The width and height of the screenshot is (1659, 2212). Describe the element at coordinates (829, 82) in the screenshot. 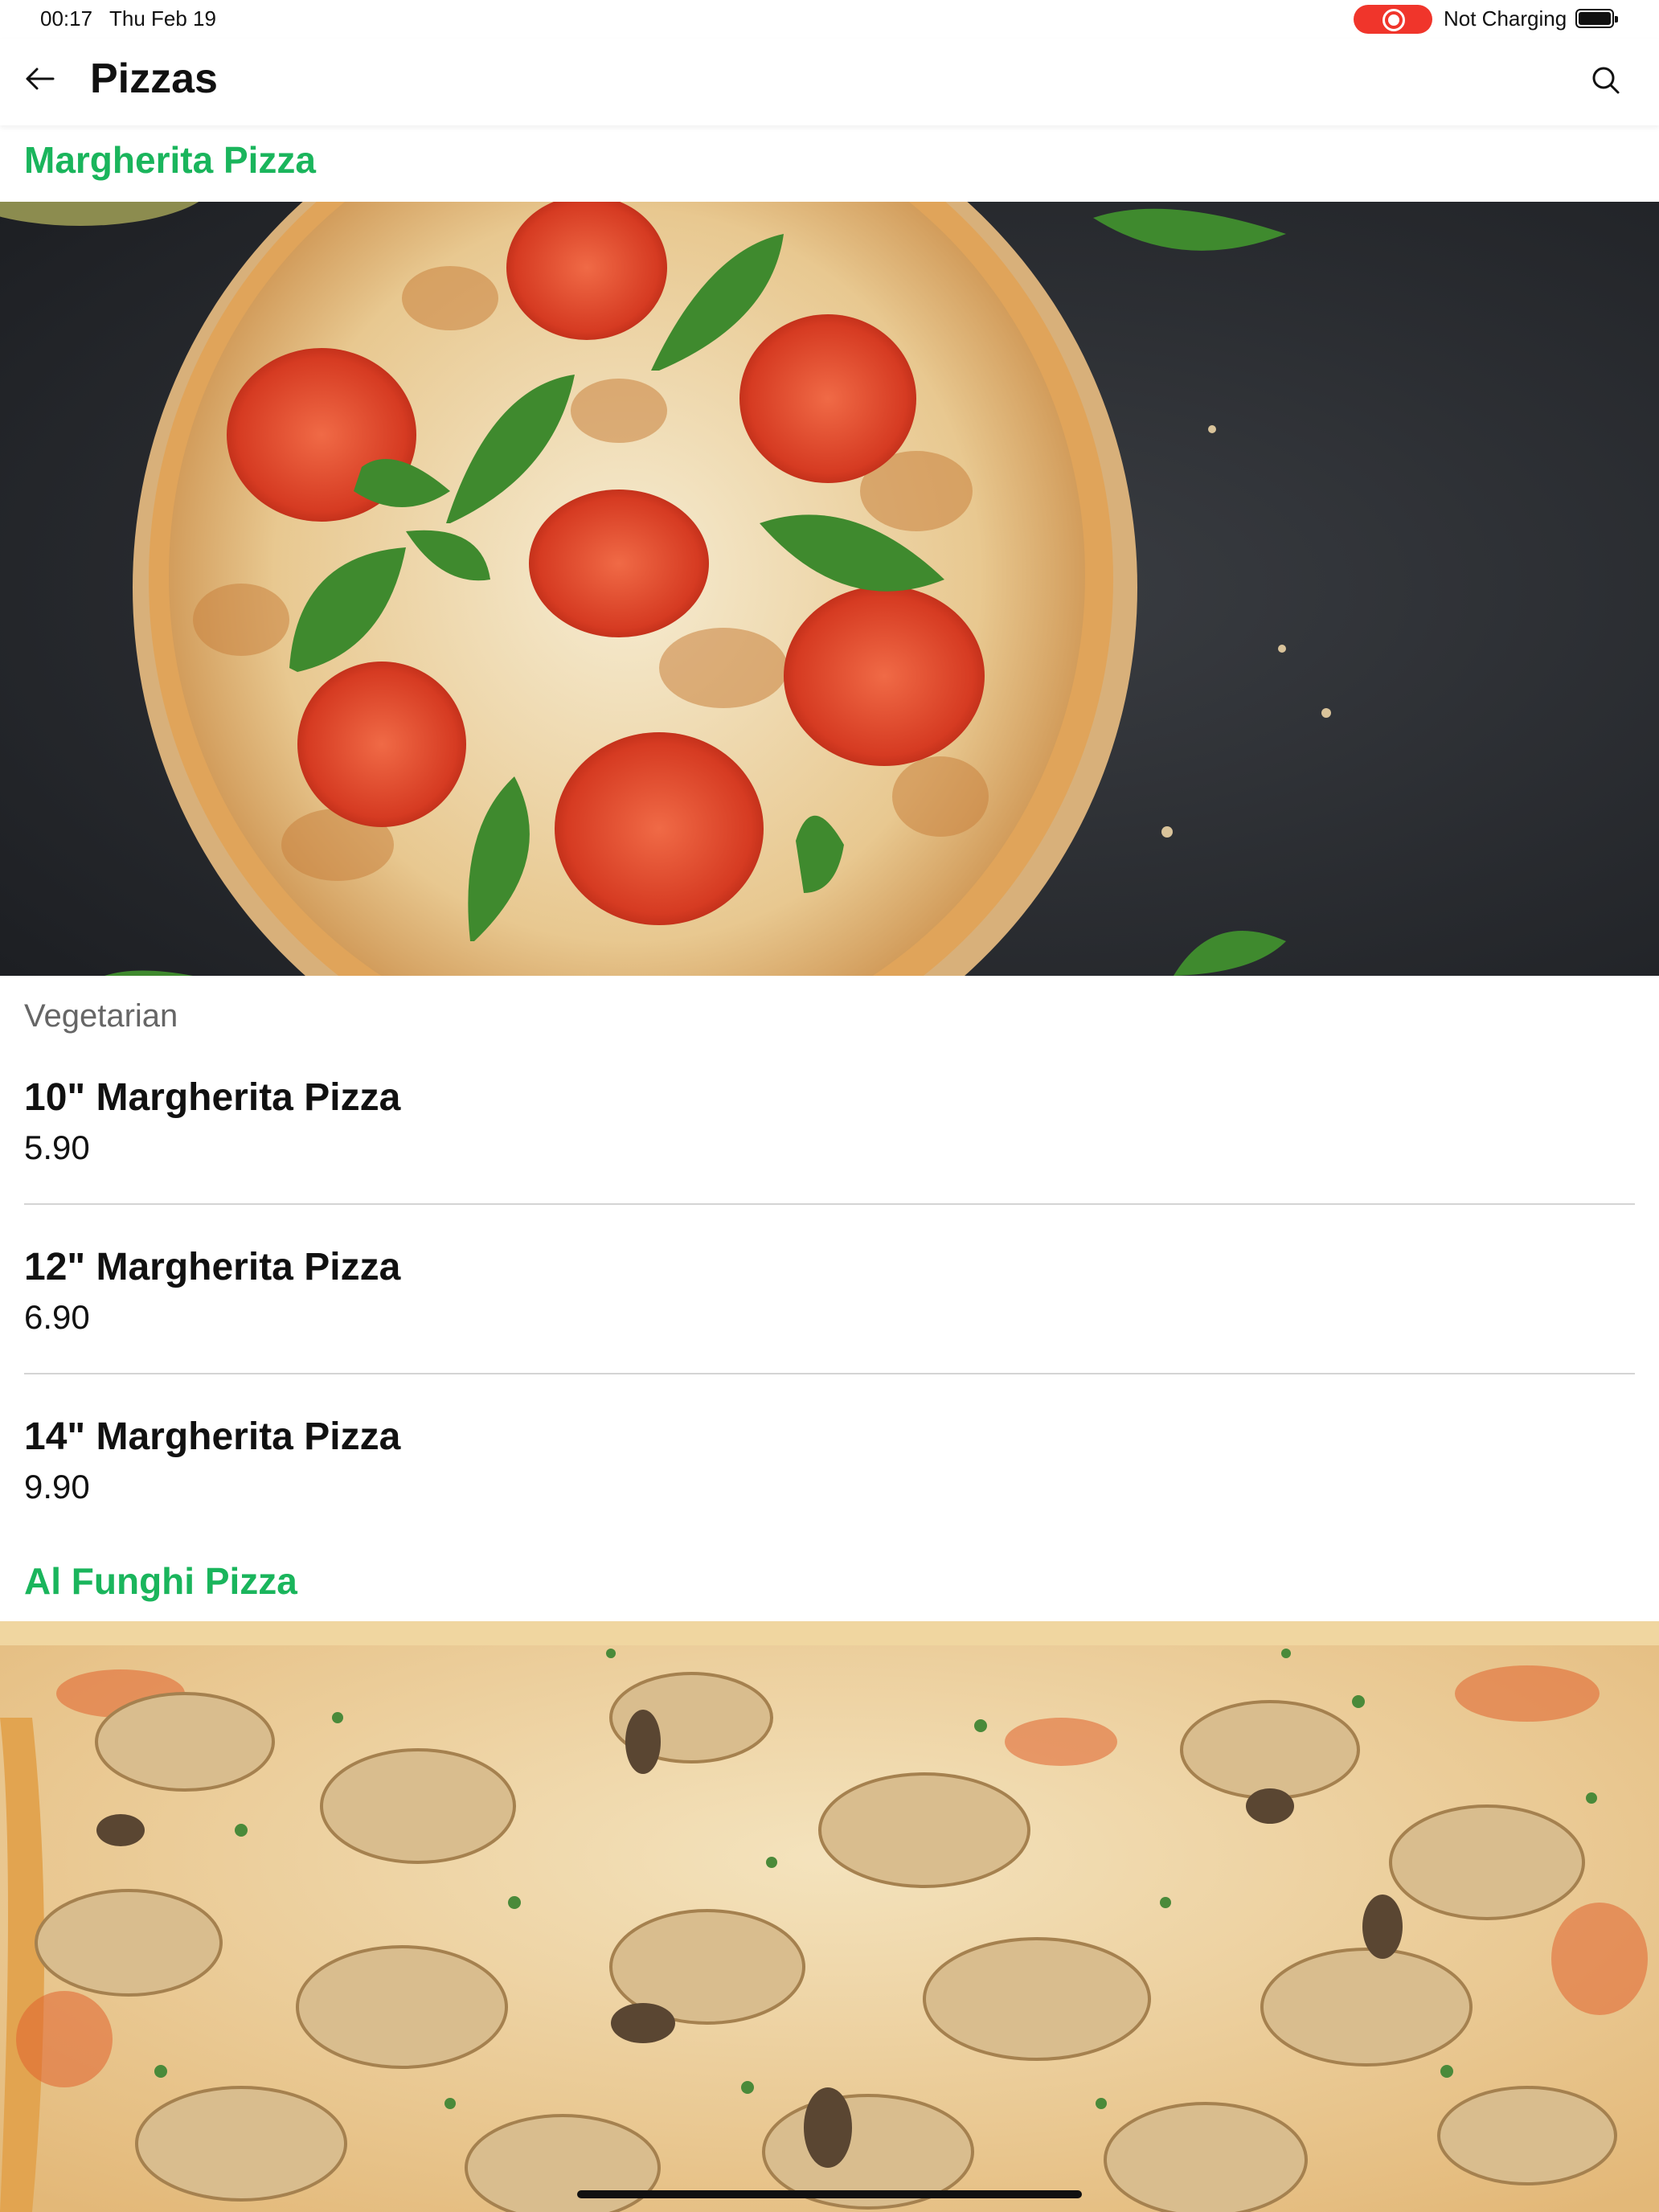

I see `app-bar: Pizzas` at that location.